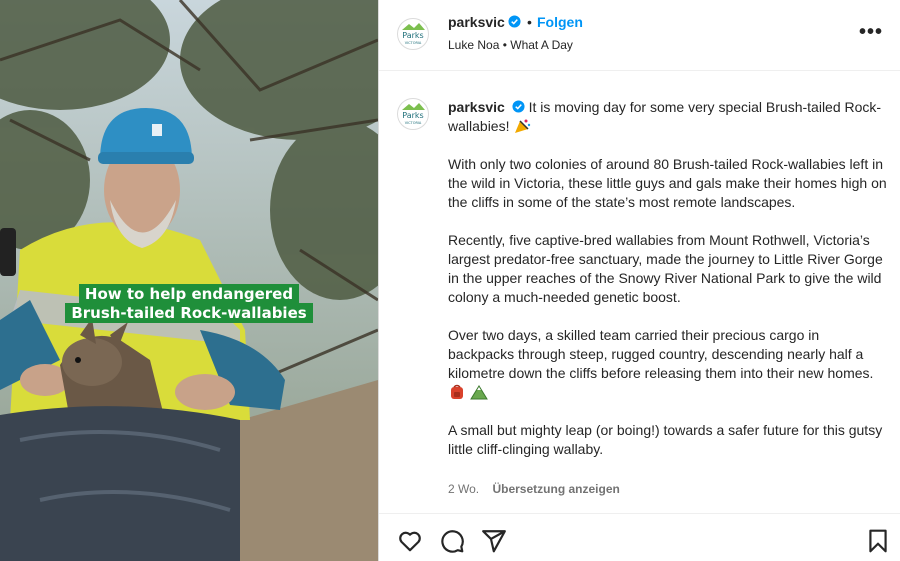 This screenshot has height=561, width=900. Describe the element at coordinates (457, 391) in the screenshot. I see `backpack-icon` at that location.